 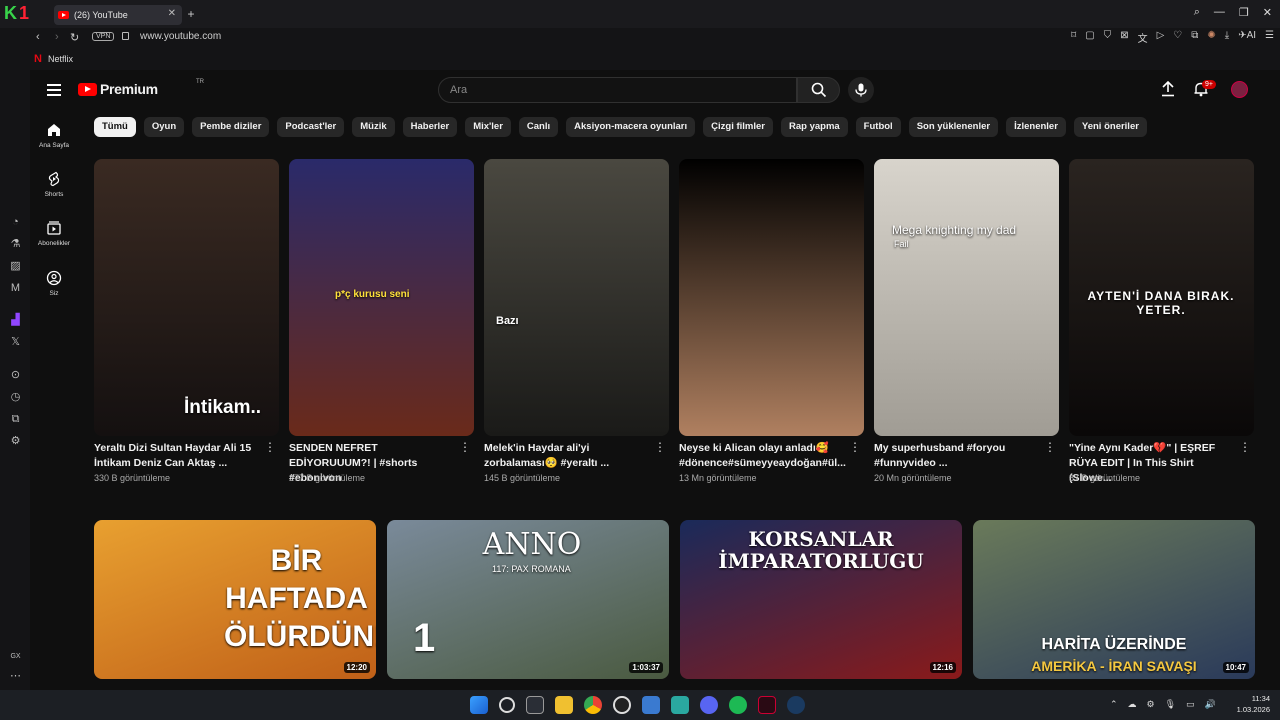 What do you see at coordinates (709, 705) in the screenshot?
I see `discord-icon` at bounding box center [709, 705].